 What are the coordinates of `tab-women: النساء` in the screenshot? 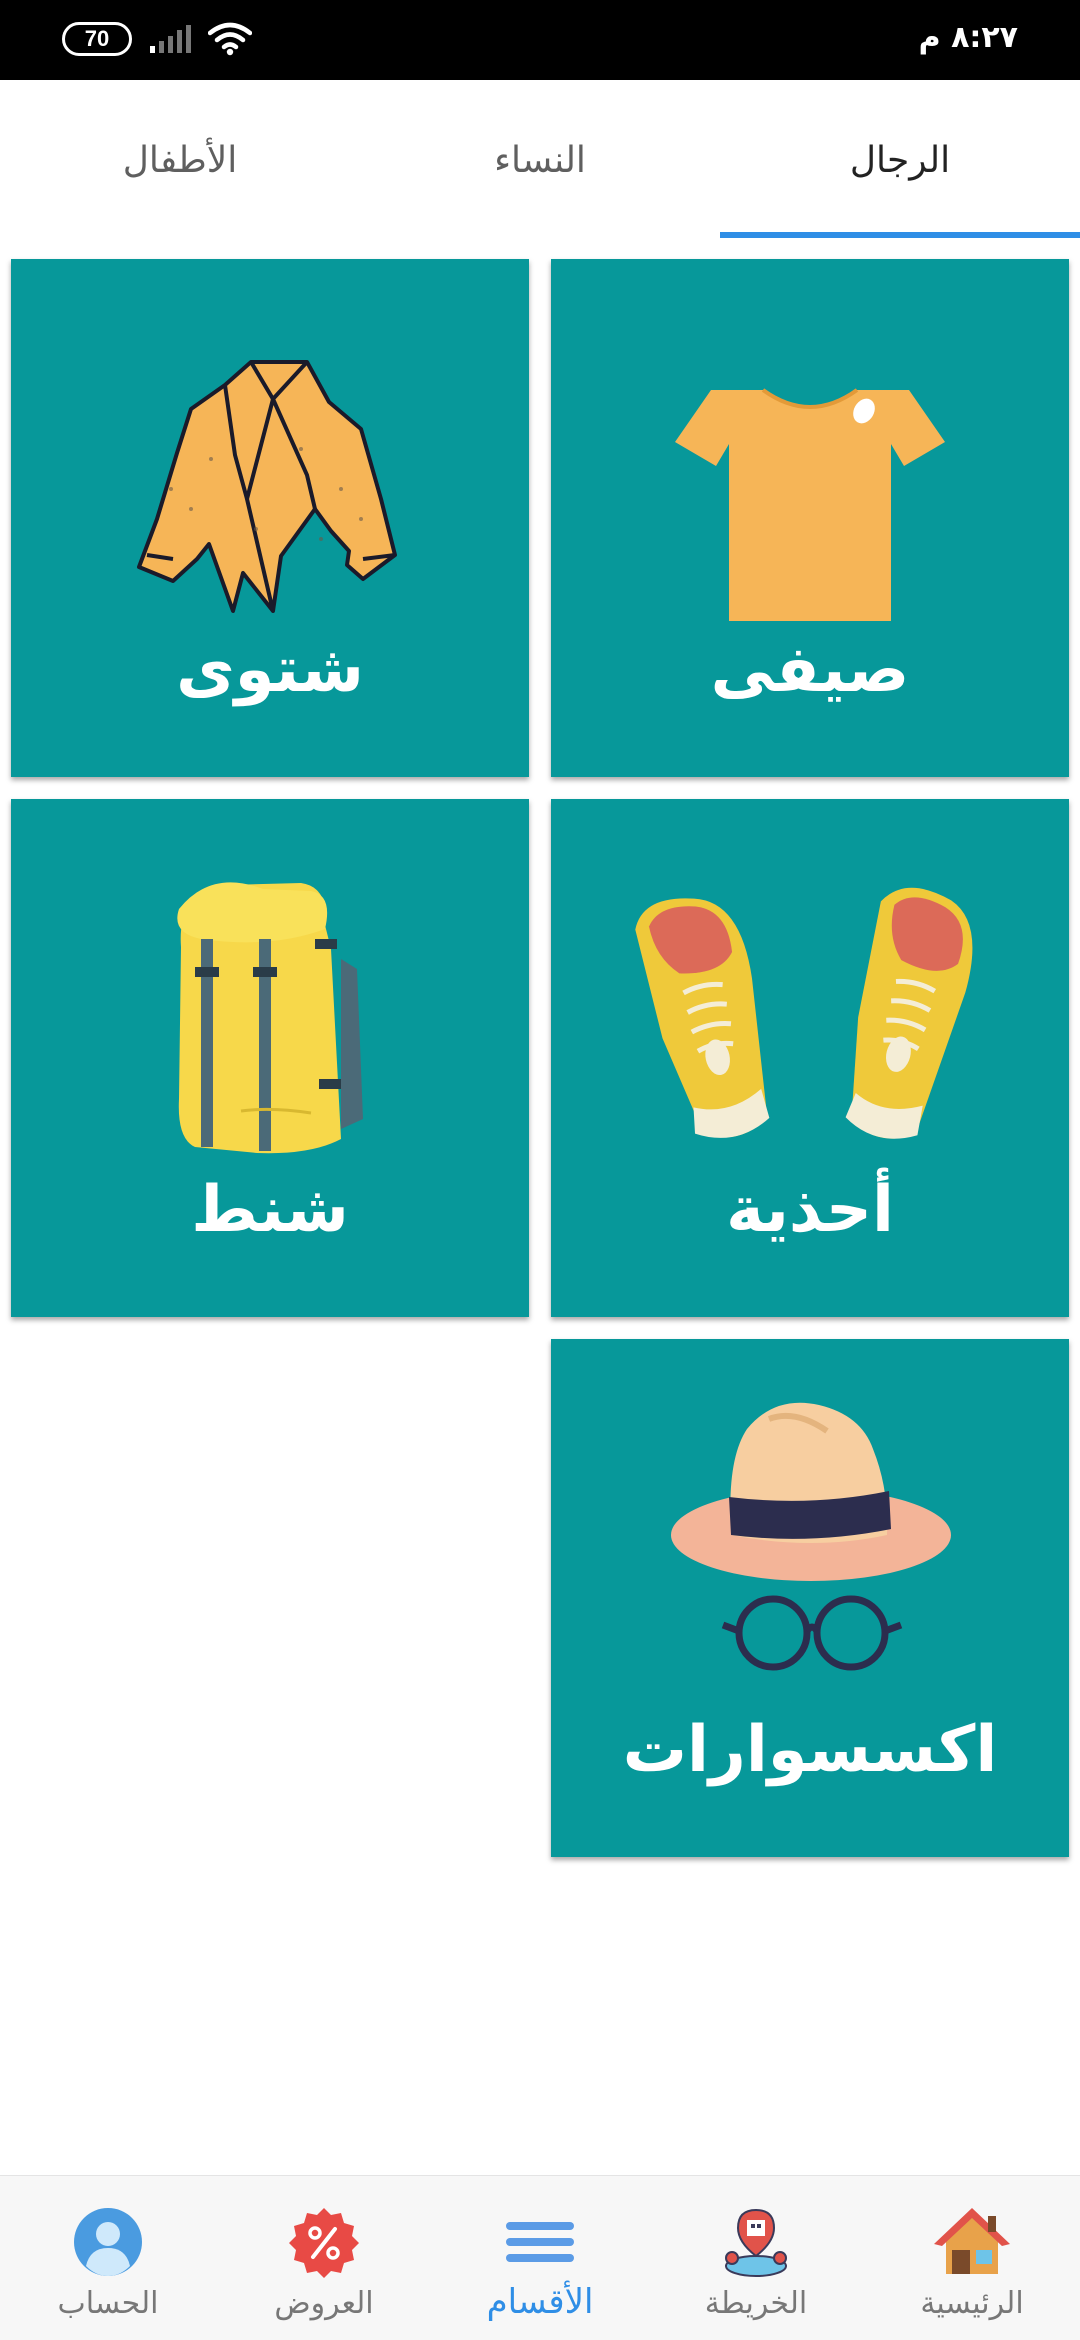 It's located at (540, 160).